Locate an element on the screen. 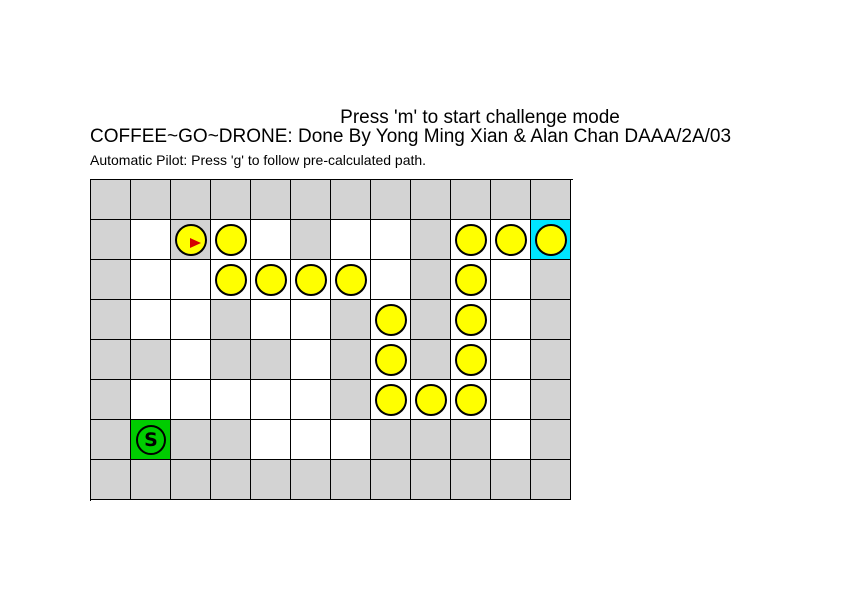 The image size is (860, 592). start-cell: S is located at coordinates (151, 440).